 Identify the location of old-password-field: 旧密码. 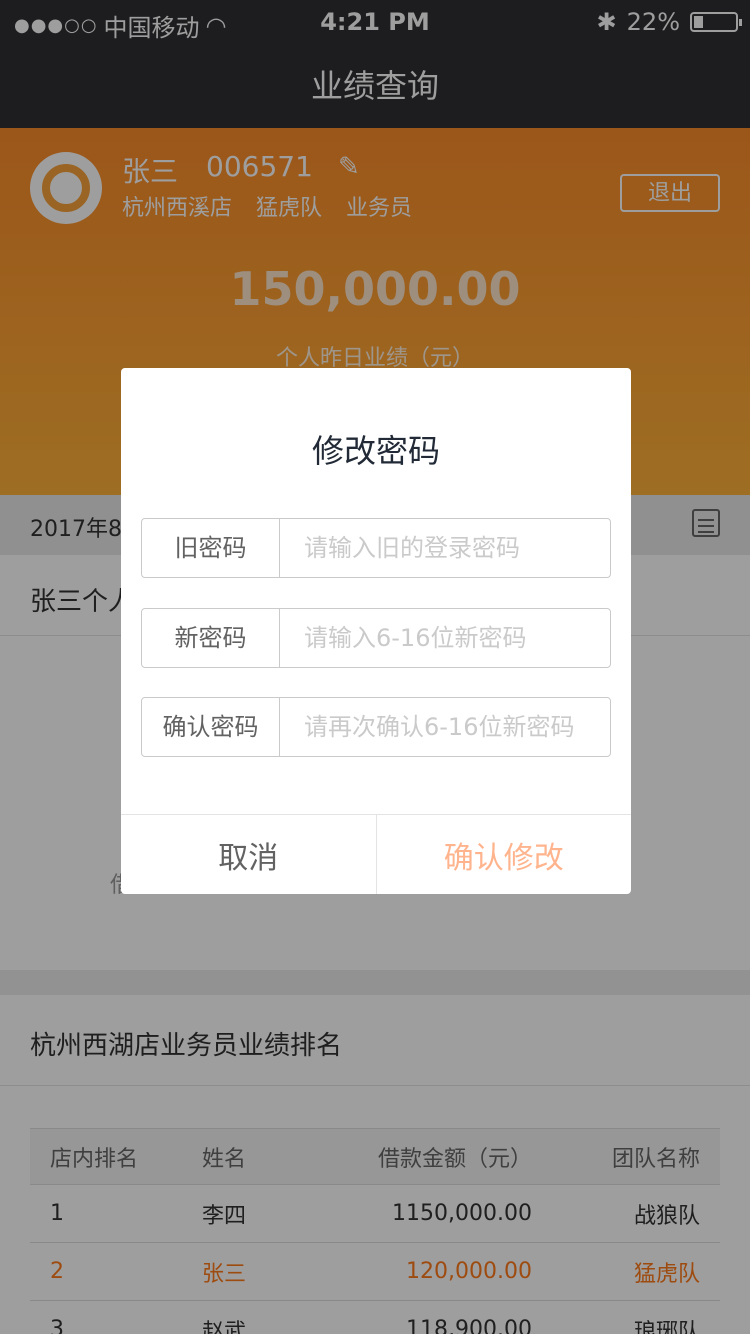
(376, 548).